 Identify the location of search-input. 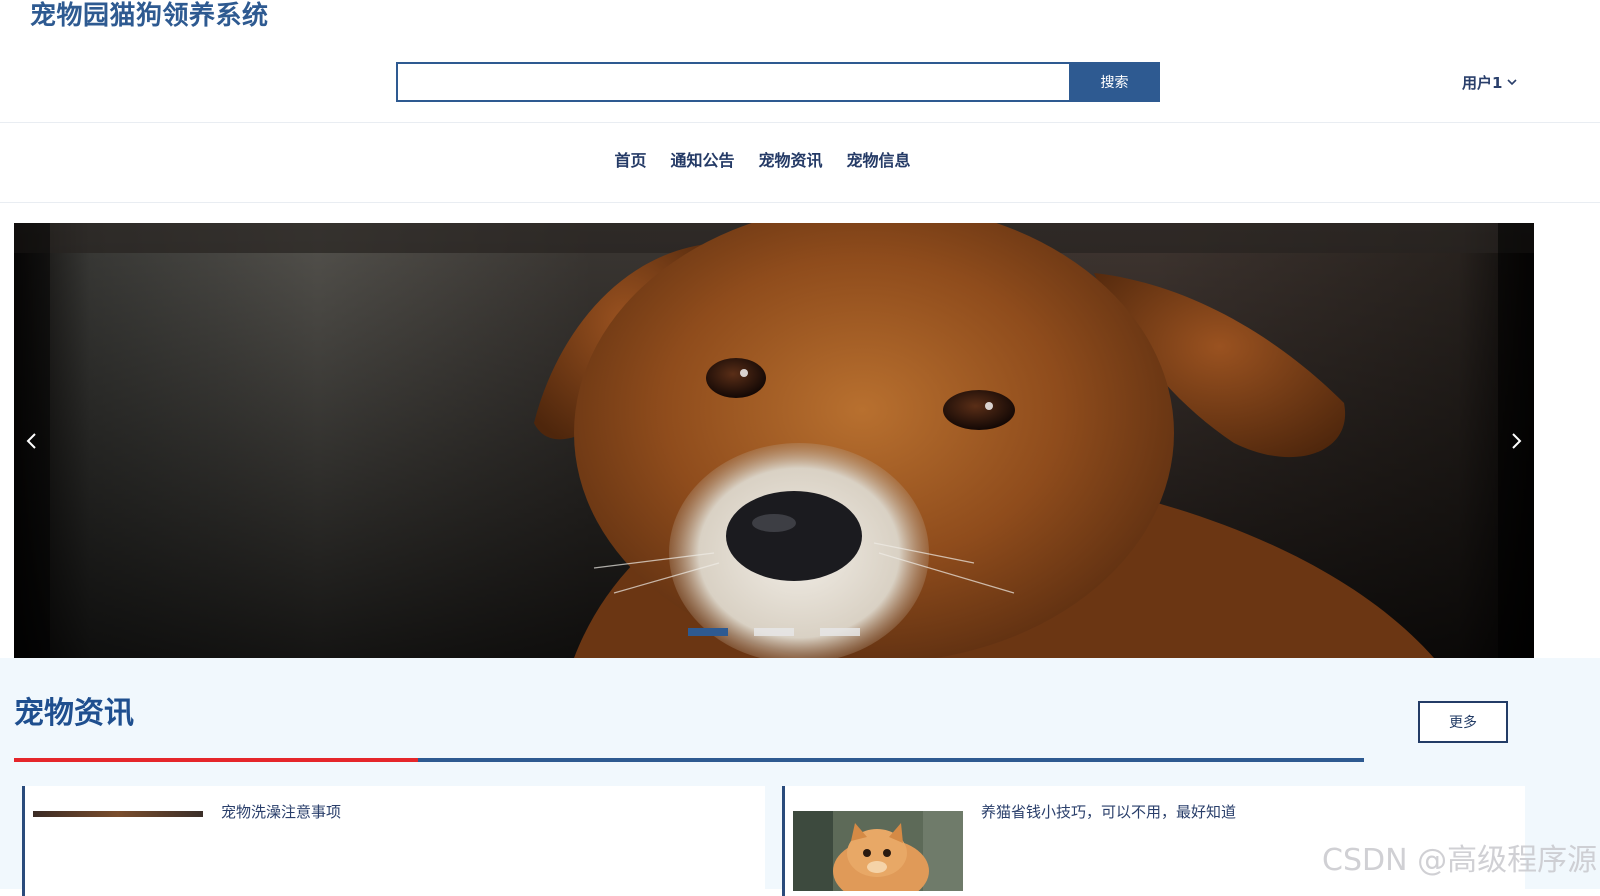
(732, 82).